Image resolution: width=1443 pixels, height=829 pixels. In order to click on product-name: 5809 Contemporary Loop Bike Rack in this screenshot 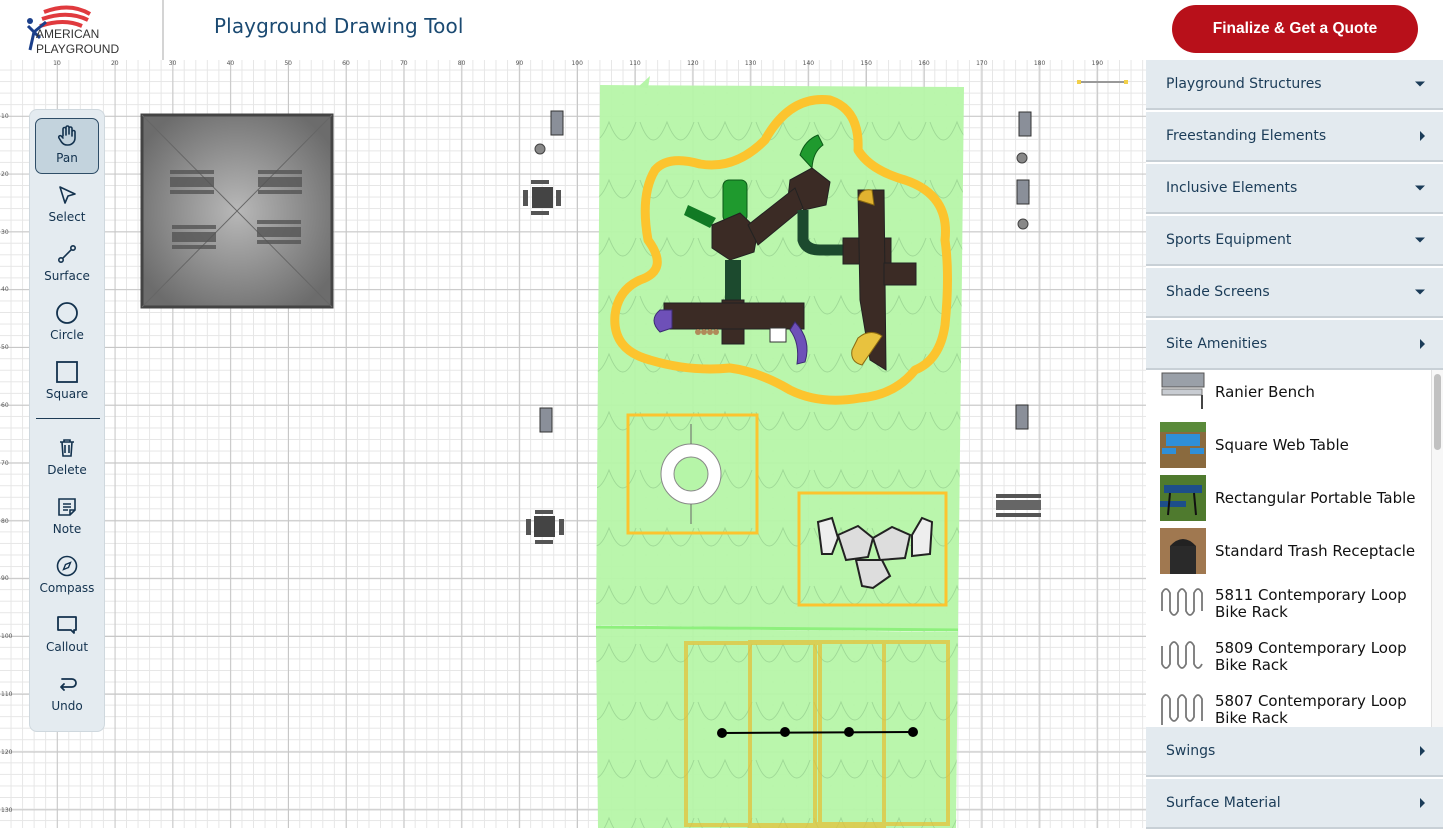, I will do `click(1311, 656)`.